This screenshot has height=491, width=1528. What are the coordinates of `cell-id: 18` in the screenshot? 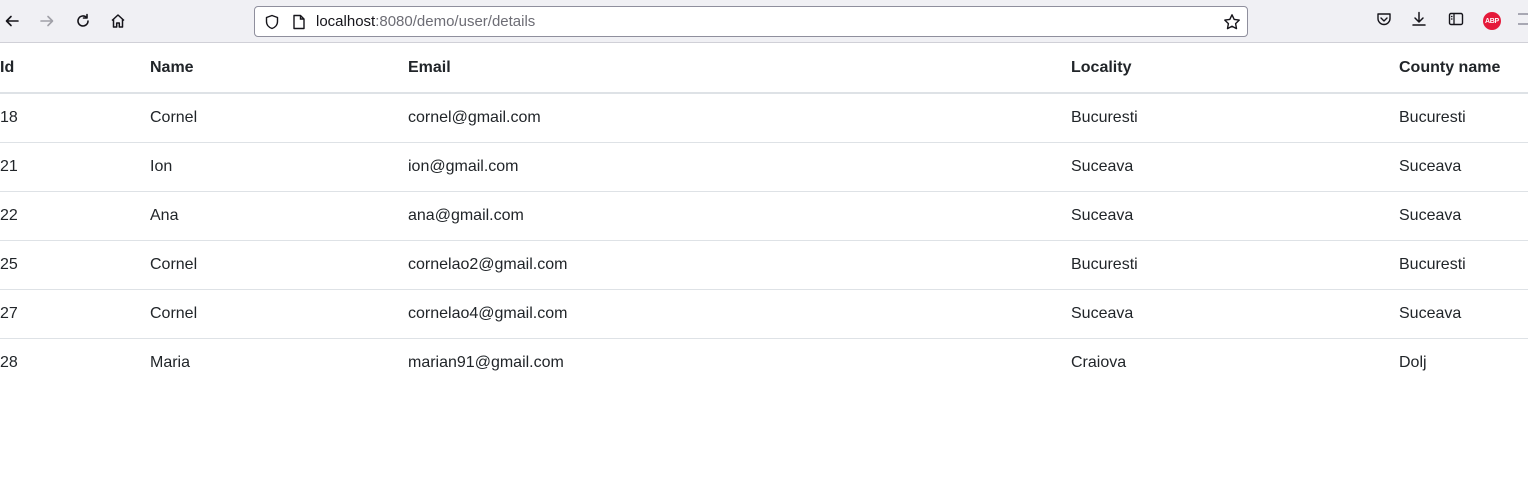 It's located at (75, 118).